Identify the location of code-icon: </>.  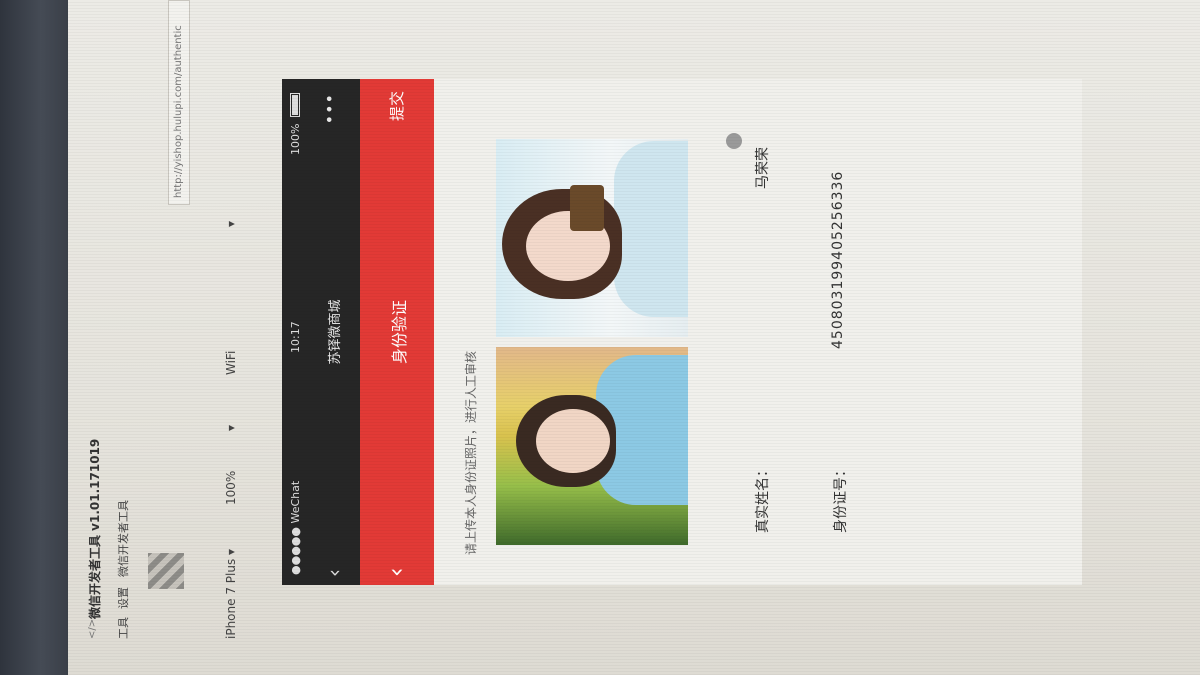
(92, 628).